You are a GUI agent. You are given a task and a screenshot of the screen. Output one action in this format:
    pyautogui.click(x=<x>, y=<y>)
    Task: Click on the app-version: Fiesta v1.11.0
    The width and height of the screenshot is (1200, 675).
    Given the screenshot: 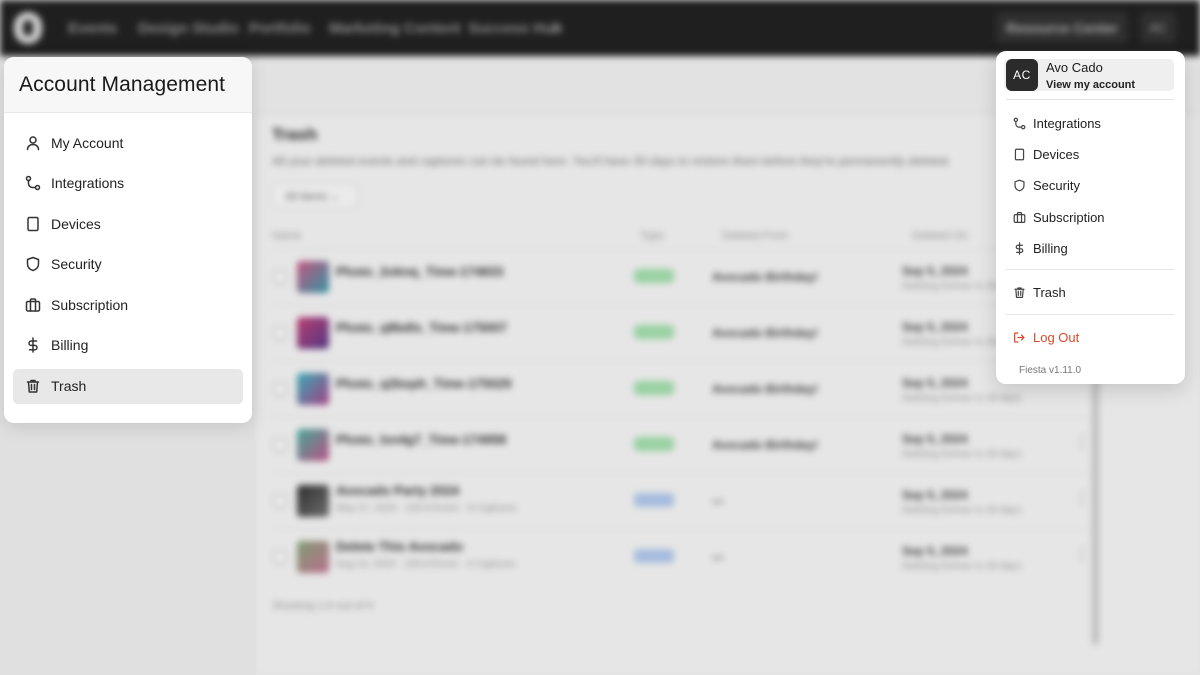 What is the action you would take?
    pyautogui.click(x=1050, y=370)
    